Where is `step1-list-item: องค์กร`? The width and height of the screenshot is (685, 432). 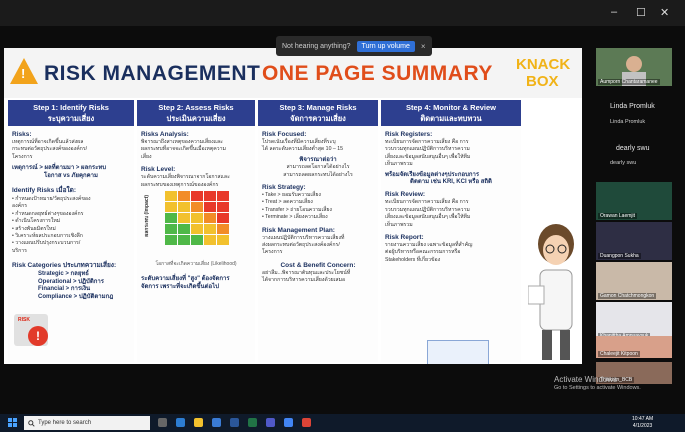 step1-list-item: องค์กร is located at coordinates (20, 206).